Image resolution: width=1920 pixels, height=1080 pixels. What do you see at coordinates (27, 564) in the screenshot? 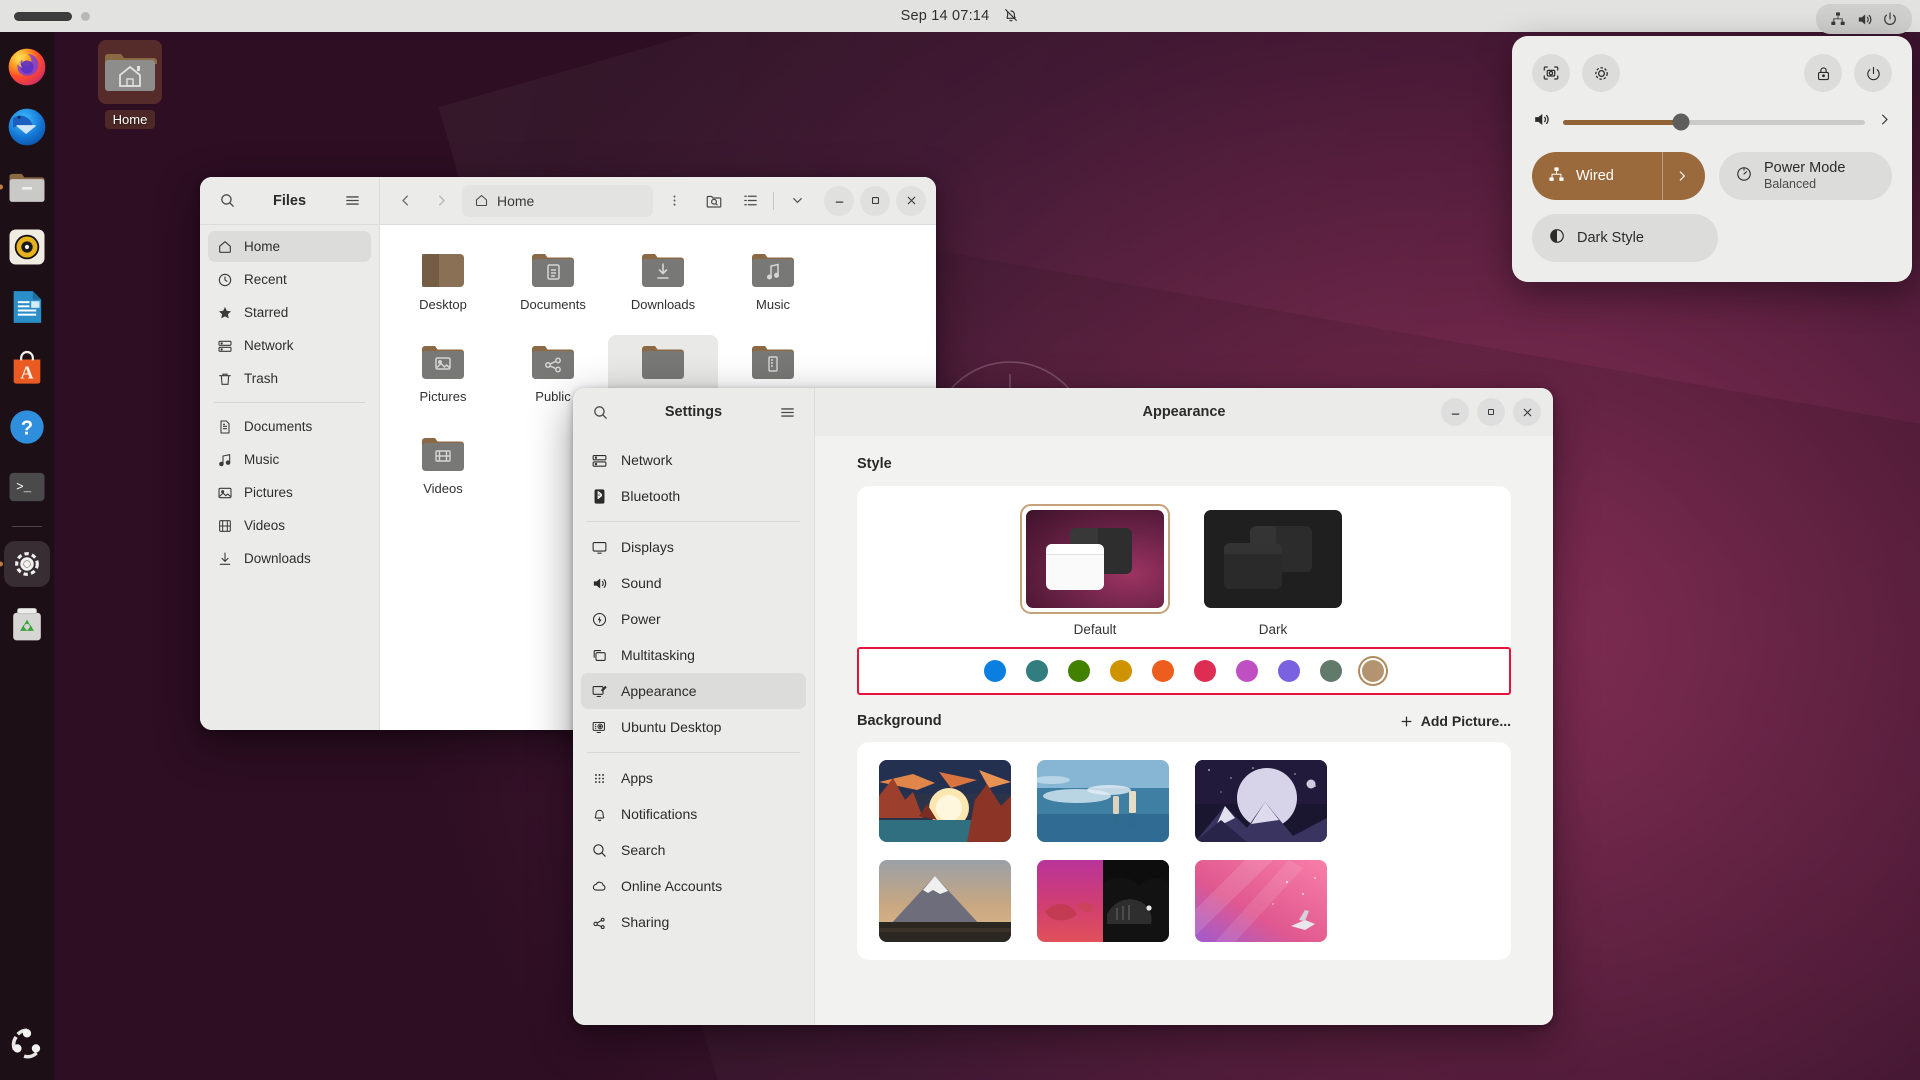
I see `dock-item-settings` at bounding box center [27, 564].